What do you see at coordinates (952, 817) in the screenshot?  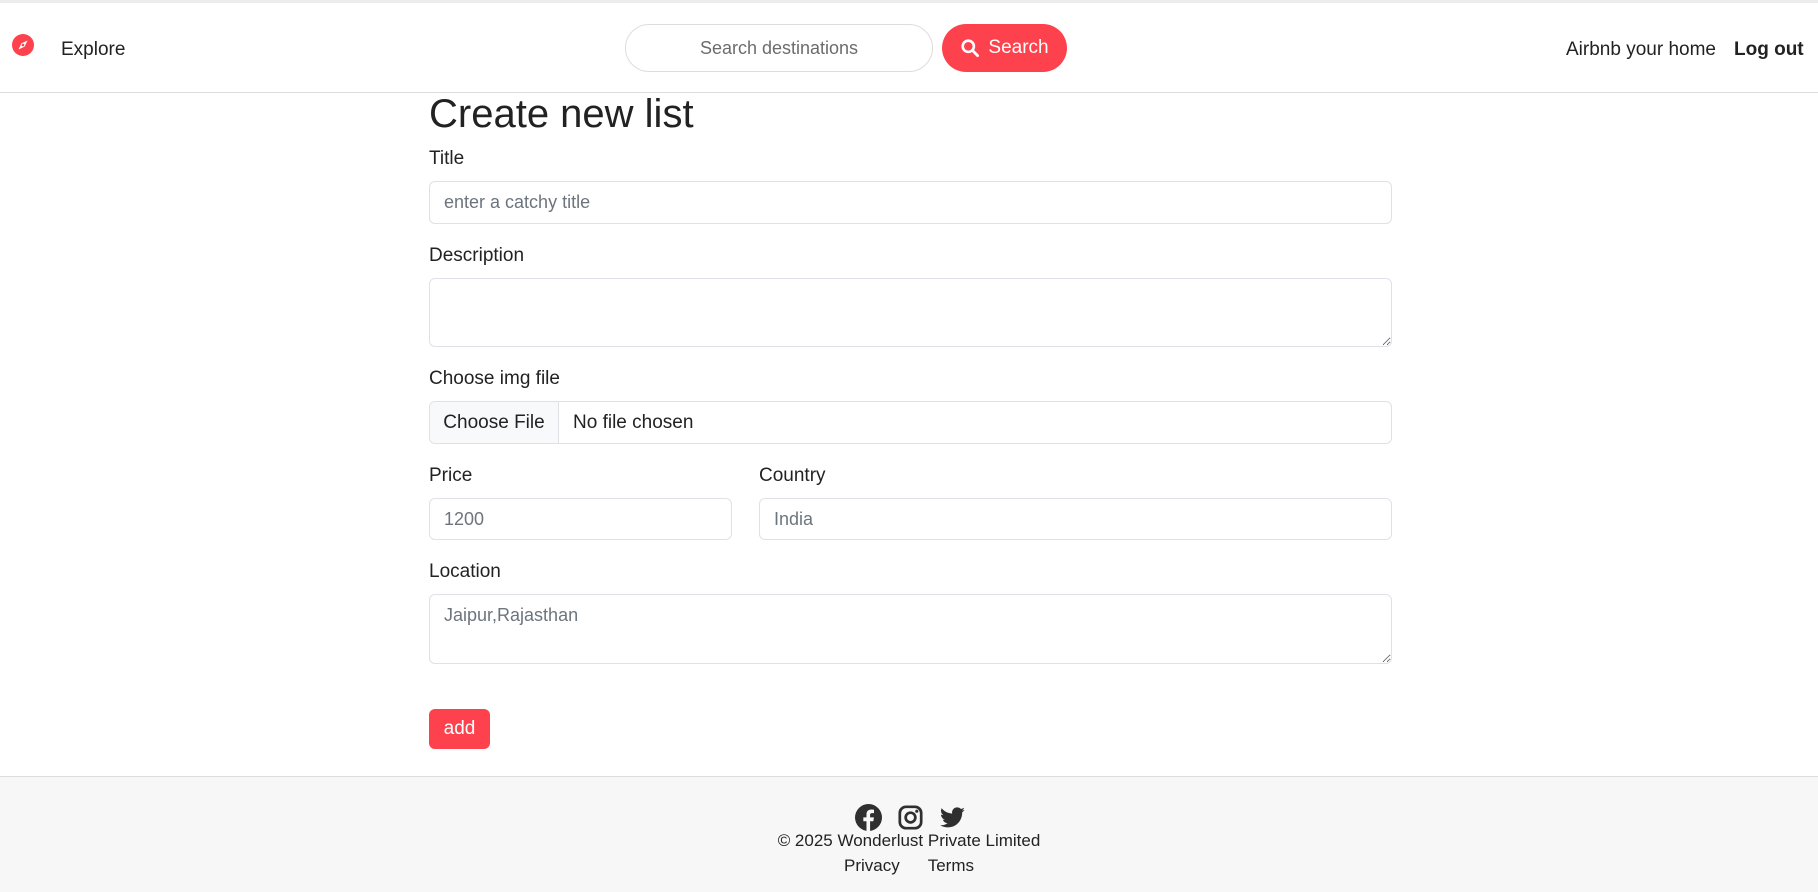 I see `twitter-icon` at bounding box center [952, 817].